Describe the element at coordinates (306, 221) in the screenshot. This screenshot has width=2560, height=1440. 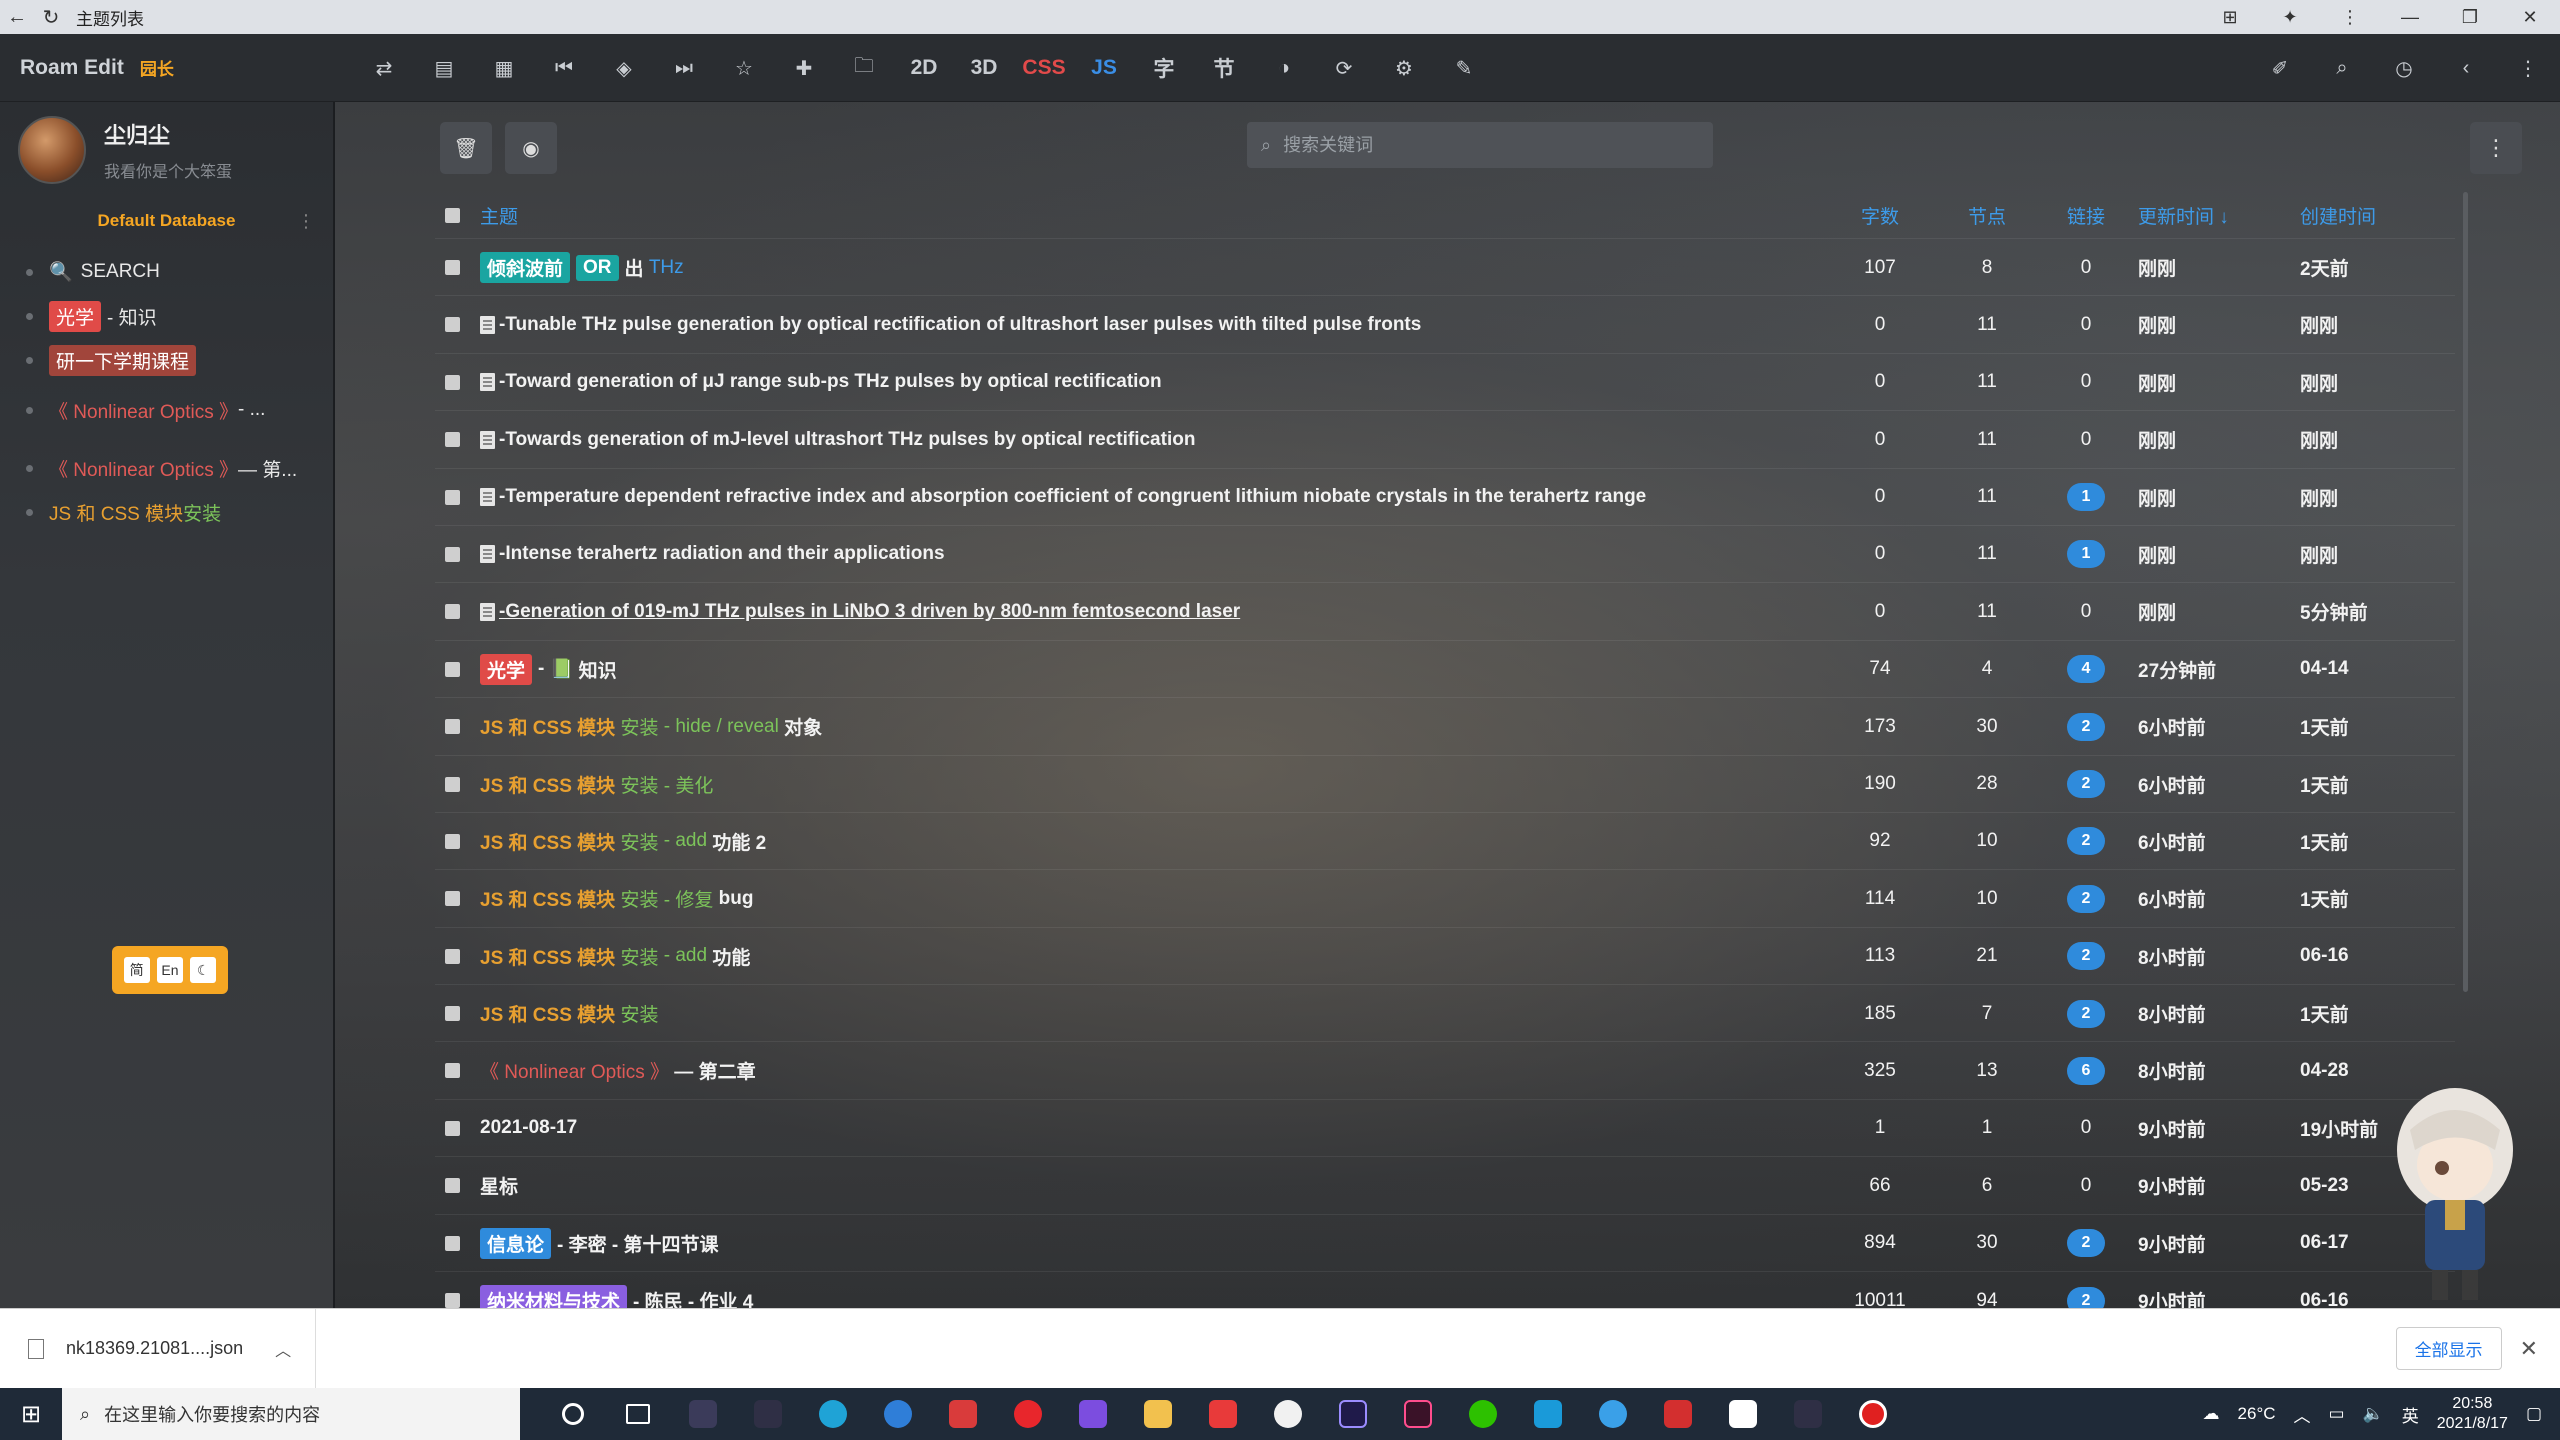
I see `database-more-icon: ⋮` at that location.